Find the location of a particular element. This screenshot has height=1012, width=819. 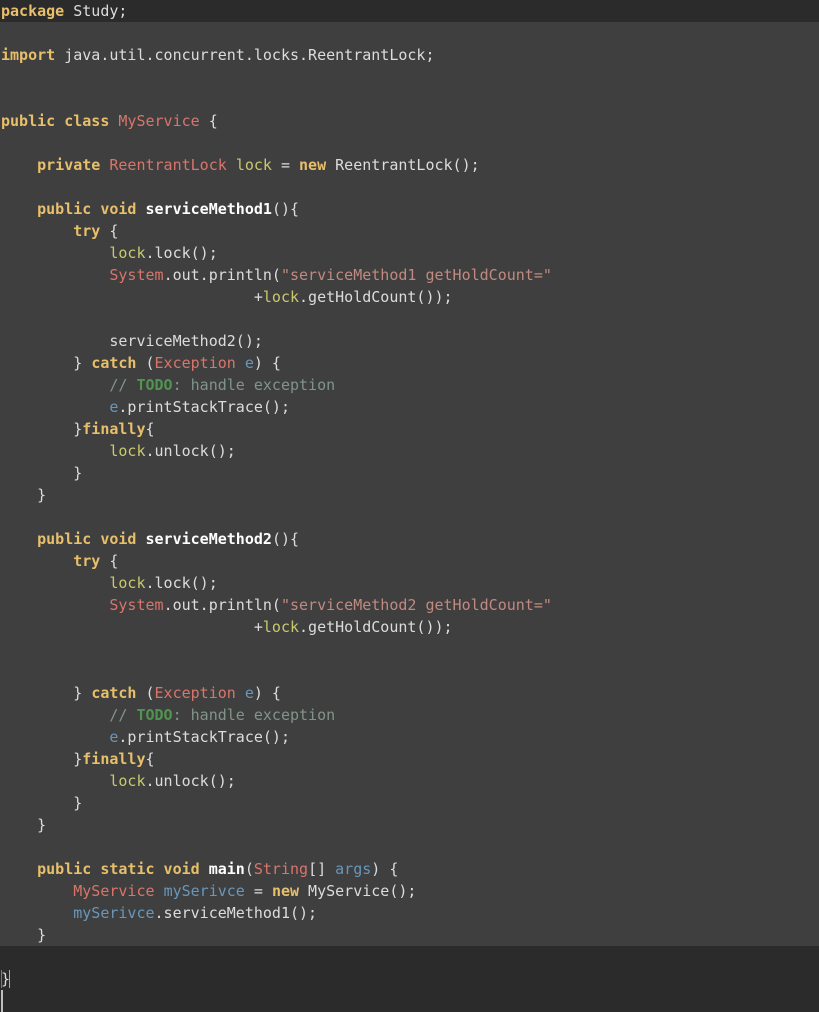

code-token-kw: public class is located at coordinates (55, 121).